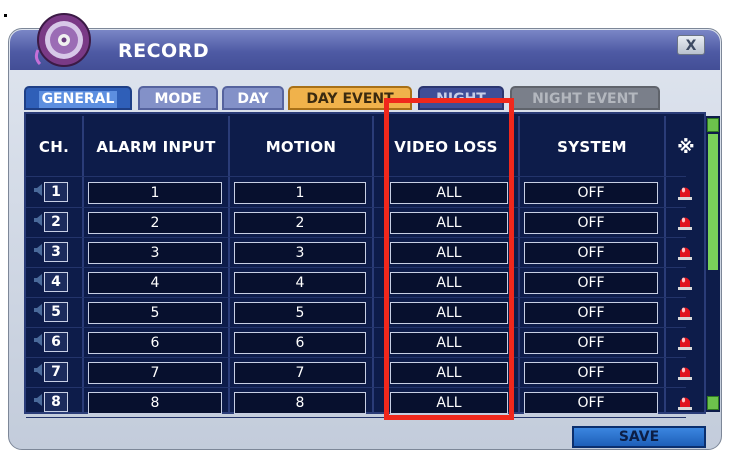 The height and width of the screenshot is (455, 730). What do you see at coordinates (156, 147) in the screenshot?
I see `header-alarm-input: ALARM INPUT` at bounding box center [156, 147].